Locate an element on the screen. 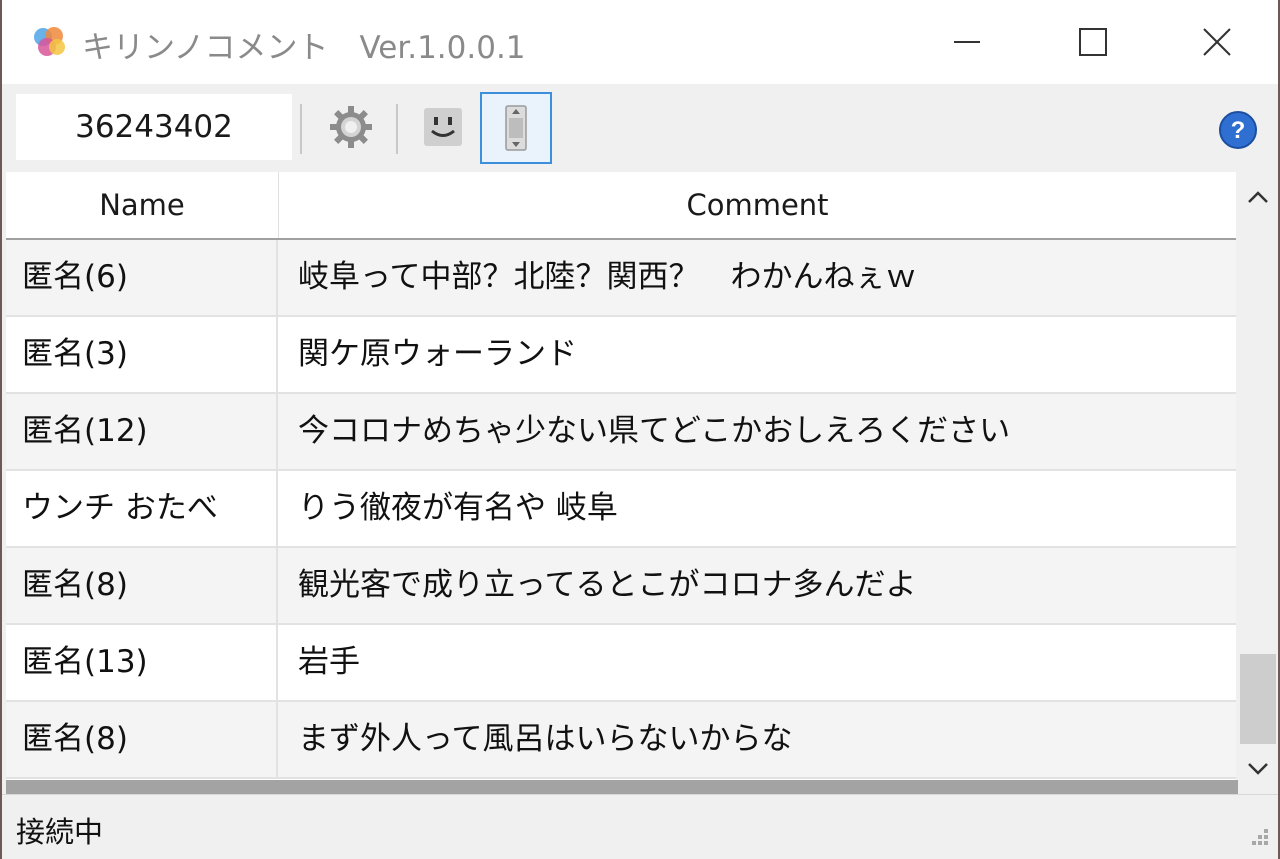 The height and width of the screenshot is (859, 1280). smiley-icon is located at coordinates (443, 127).